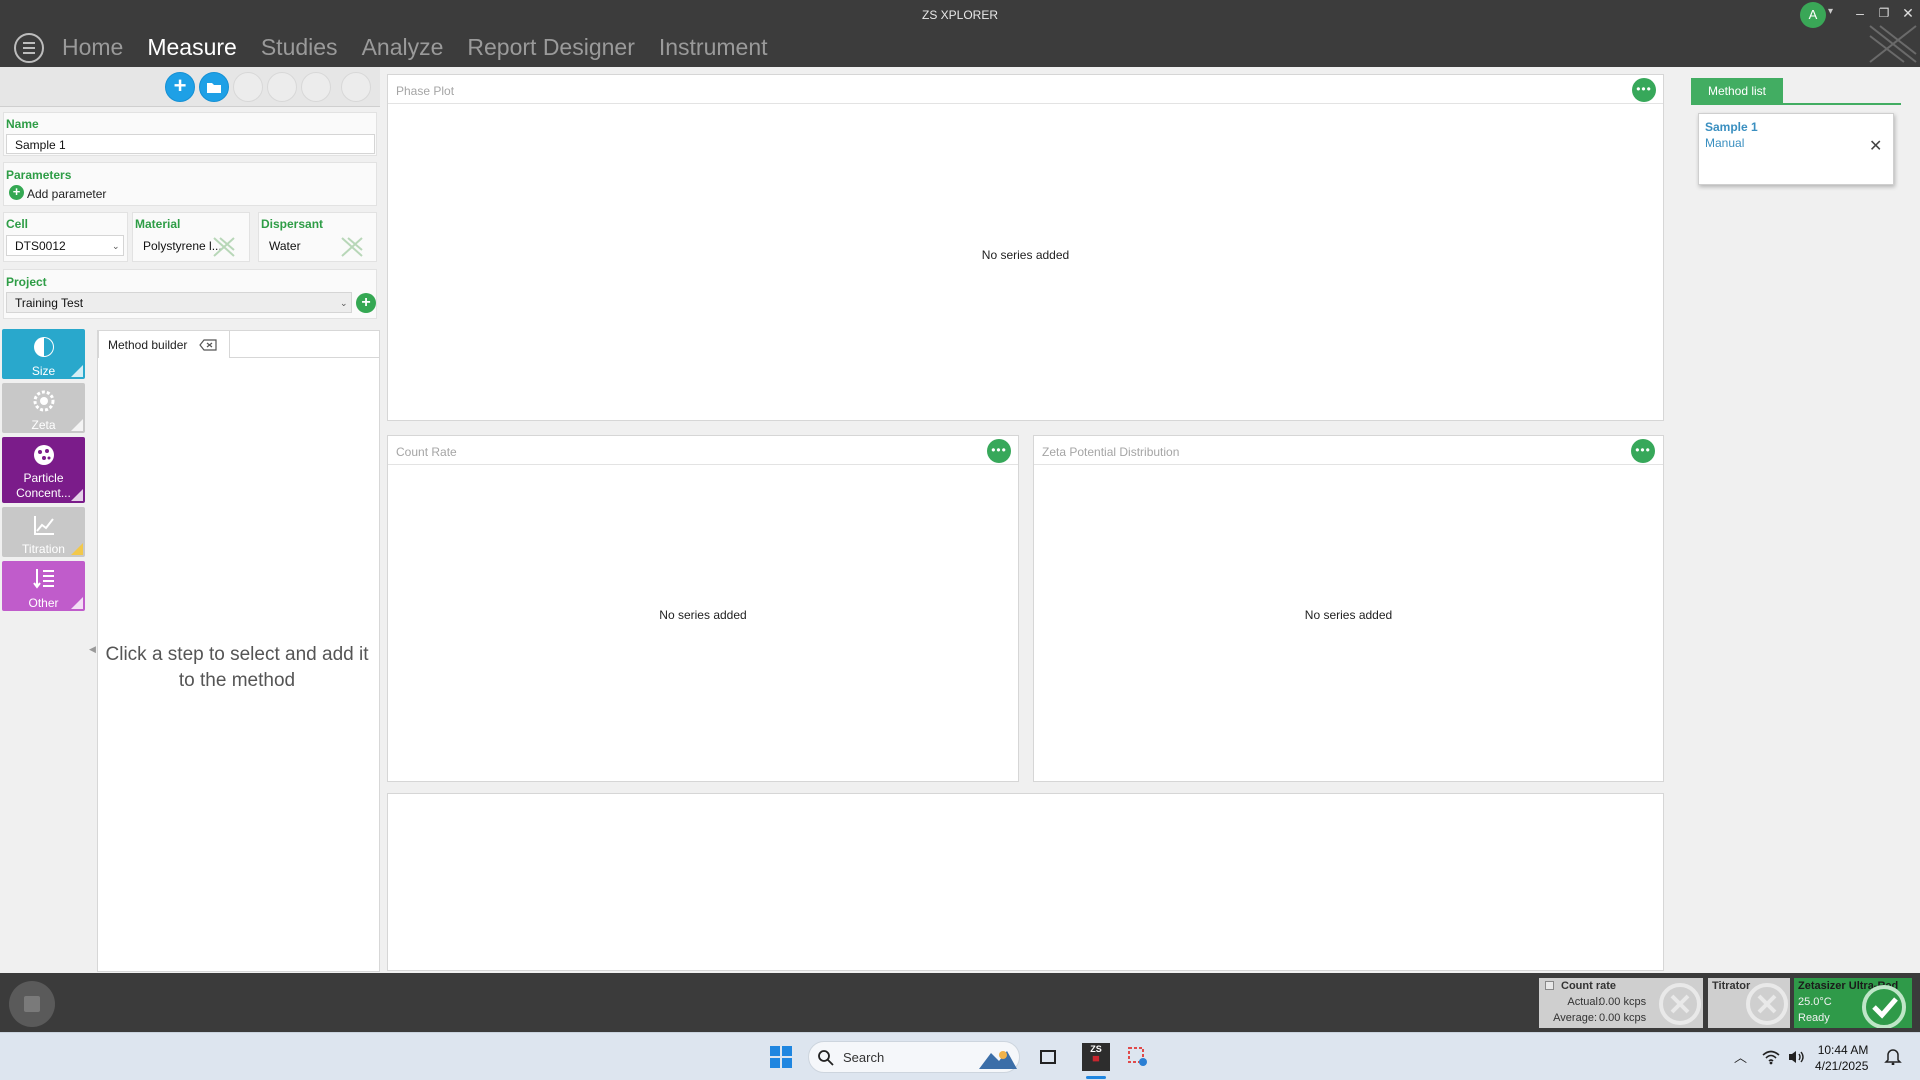 This screenshot has width=1920, height=1080. What do you see at coordinates (44, 455) in the screenshot?
I see `particle-concentration-icon` at bounding box center [44, 455].